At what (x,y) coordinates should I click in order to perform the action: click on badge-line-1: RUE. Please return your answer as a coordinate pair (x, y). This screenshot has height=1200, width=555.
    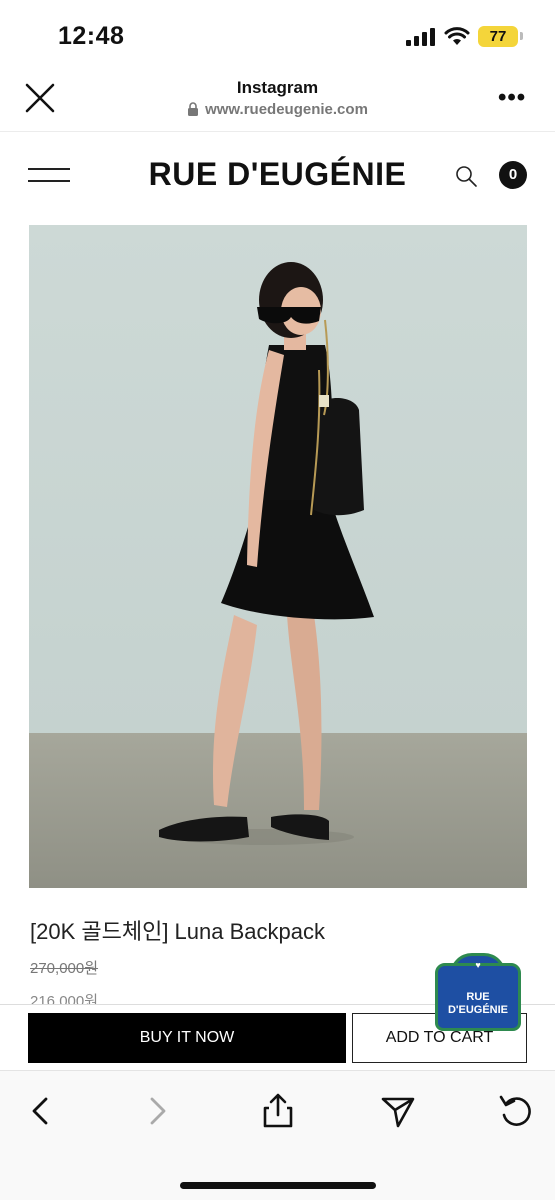
    Looking at the image, I should click on (478, 997).